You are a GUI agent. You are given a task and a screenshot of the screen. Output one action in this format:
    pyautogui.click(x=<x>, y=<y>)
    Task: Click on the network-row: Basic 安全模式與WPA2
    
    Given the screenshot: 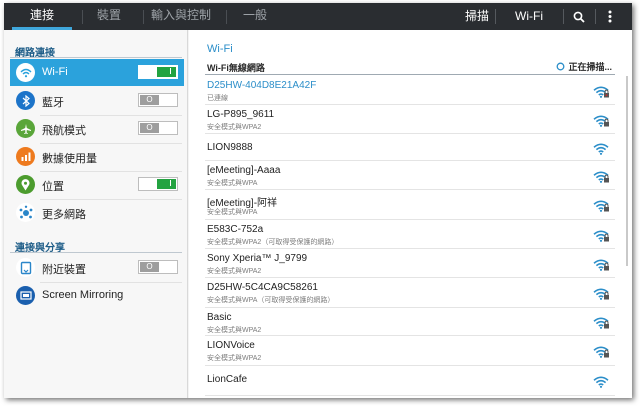 What is the action you would take?
    pyautogui.click(x=410, y=322)
    